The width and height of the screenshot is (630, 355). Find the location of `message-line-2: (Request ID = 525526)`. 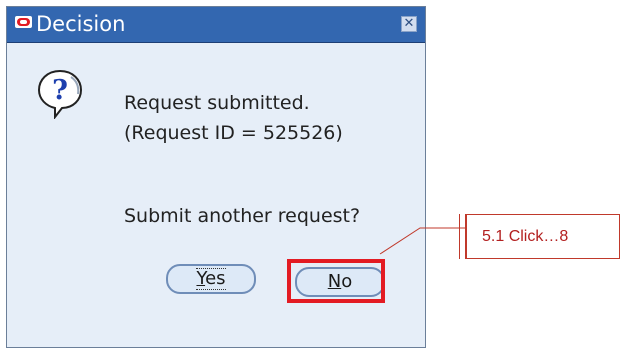

message-line-2: (Request ID = 525526) is located at coordinates (233, 133).